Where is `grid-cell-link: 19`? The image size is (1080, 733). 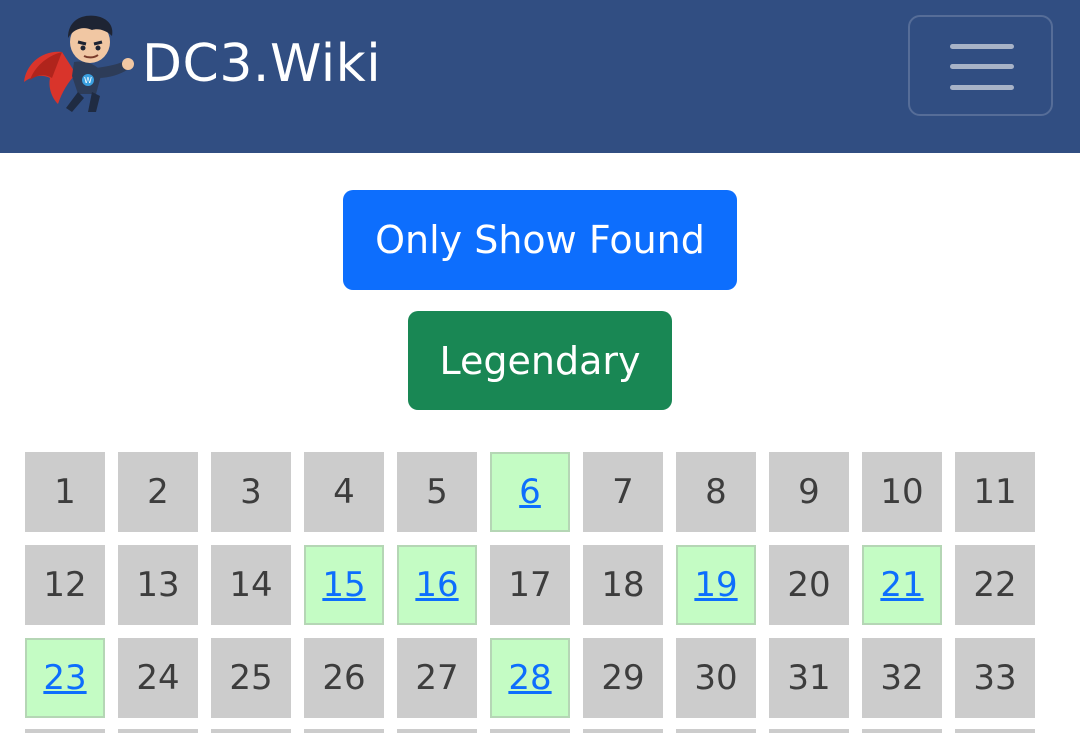
grid-cell-link: 19 is located at coordinates (715, 585).